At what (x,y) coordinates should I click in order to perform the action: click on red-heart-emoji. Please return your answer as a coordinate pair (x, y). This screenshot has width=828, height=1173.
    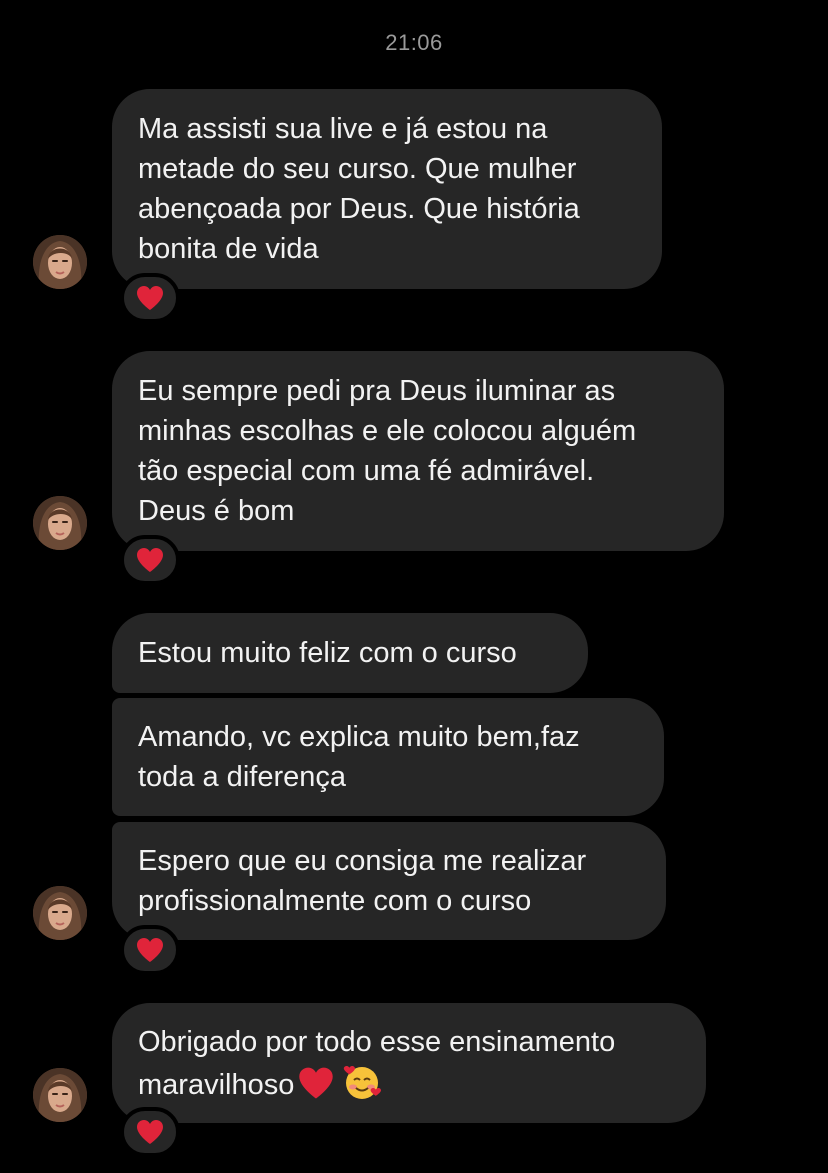
    Looking at the image, I should click on (316, 1082).